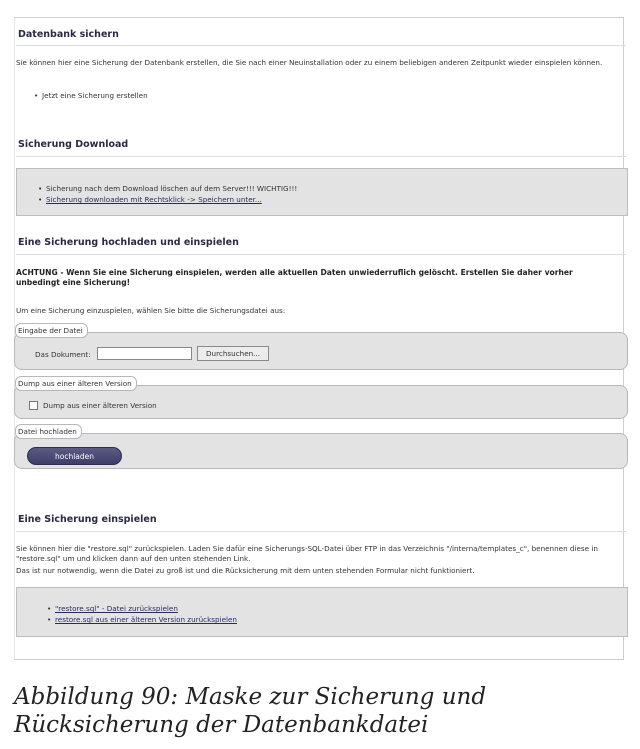 Image resolution: width=640 pixels, height=749 pixels. What do you see at coordinates (95, 95) in the screenshot?
I see `create-backup-link: Jetzt eine Sicherung erstellen` at bounding box center [95, 95].